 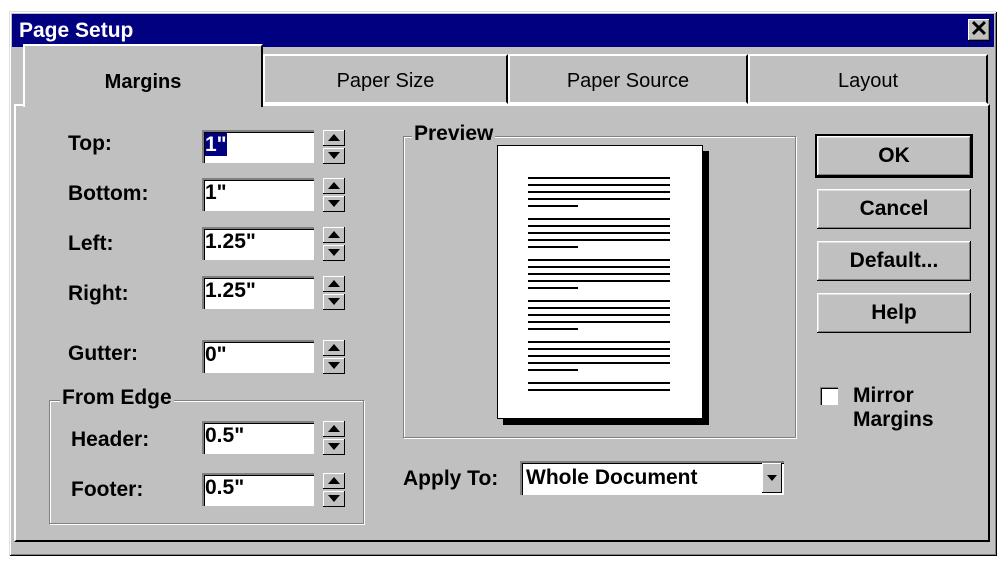 I want to click on apply-to-select: Whole Document, so click(x=652, y=478).